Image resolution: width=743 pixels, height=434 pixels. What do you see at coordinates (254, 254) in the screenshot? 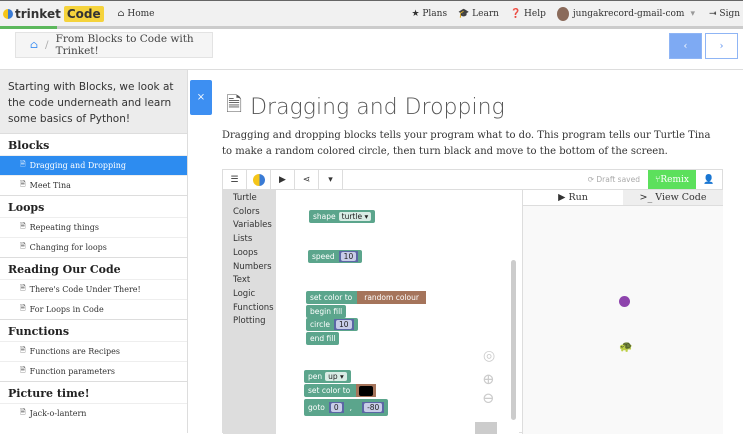
I see `block-category: Loops` at bounding box center [254, 254].